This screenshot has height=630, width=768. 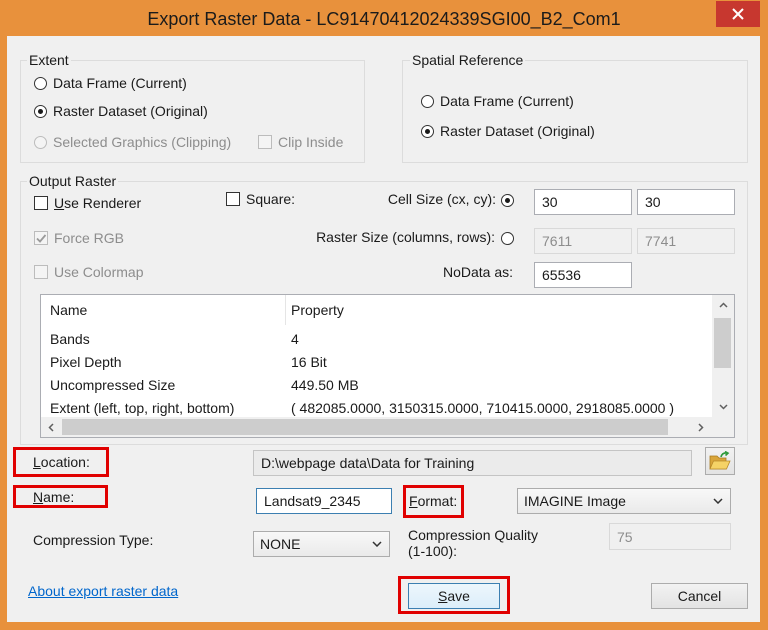 I want to click on spatial-reference-group, so click(x=575, y=111).